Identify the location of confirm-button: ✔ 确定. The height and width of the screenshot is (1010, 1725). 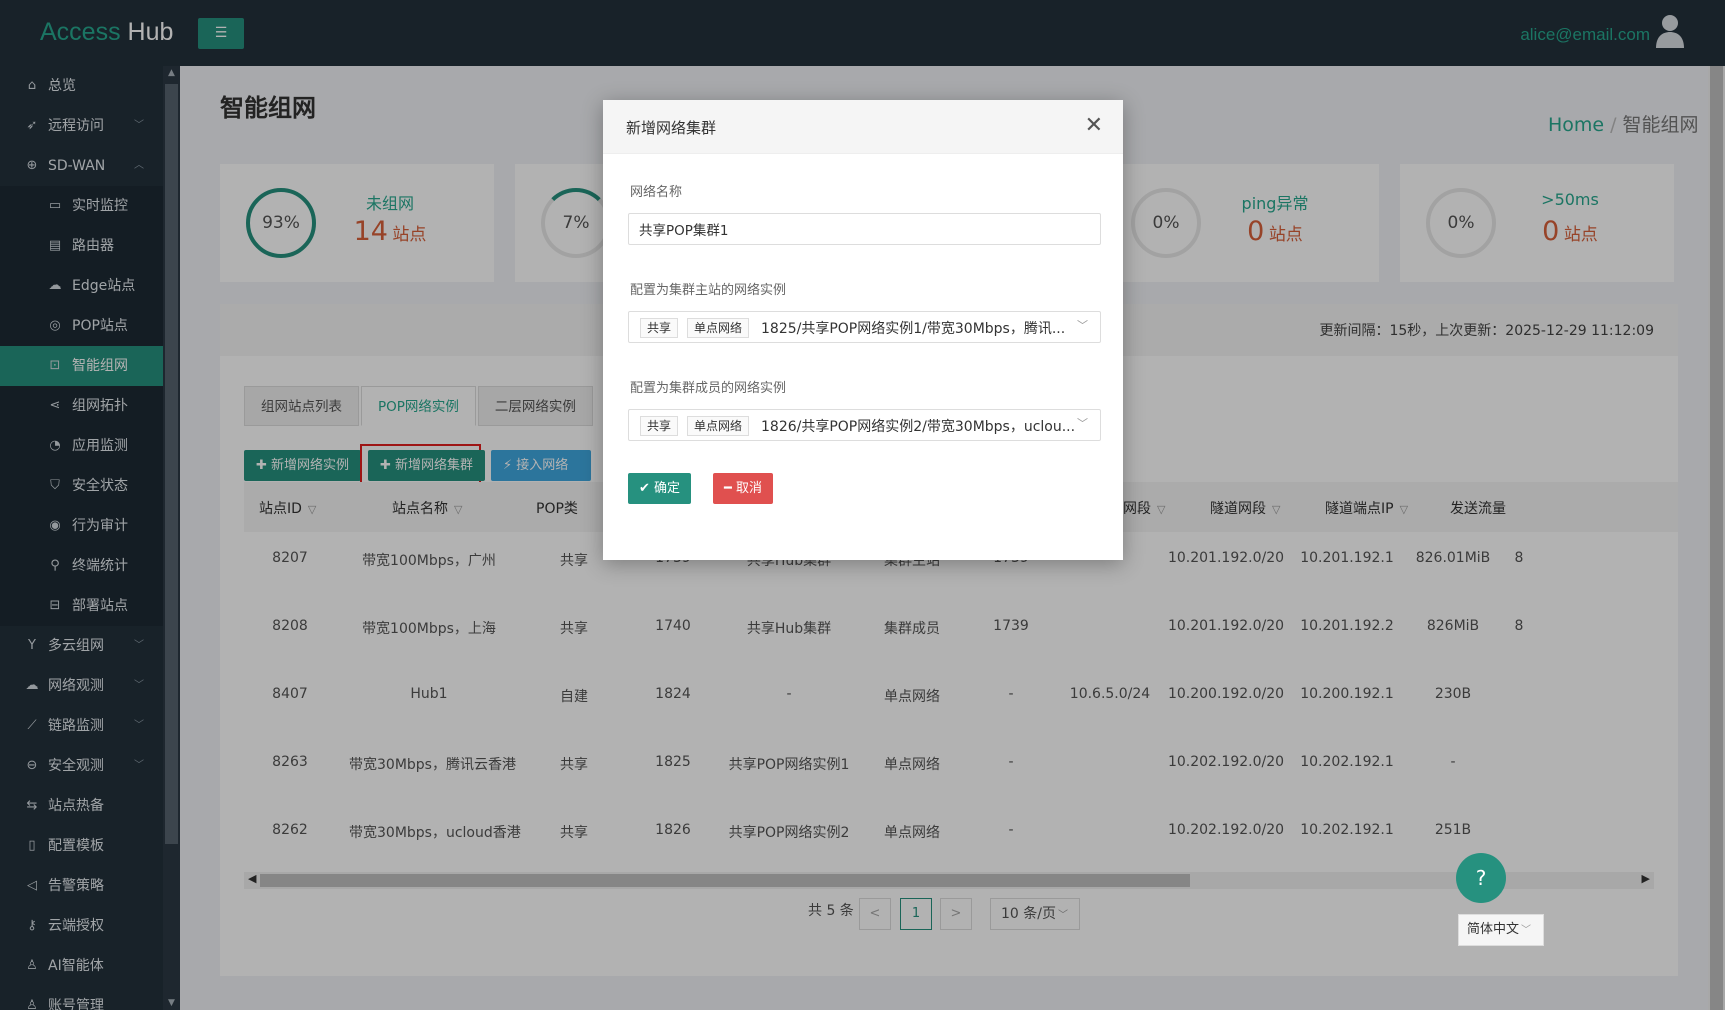
(660, 488).